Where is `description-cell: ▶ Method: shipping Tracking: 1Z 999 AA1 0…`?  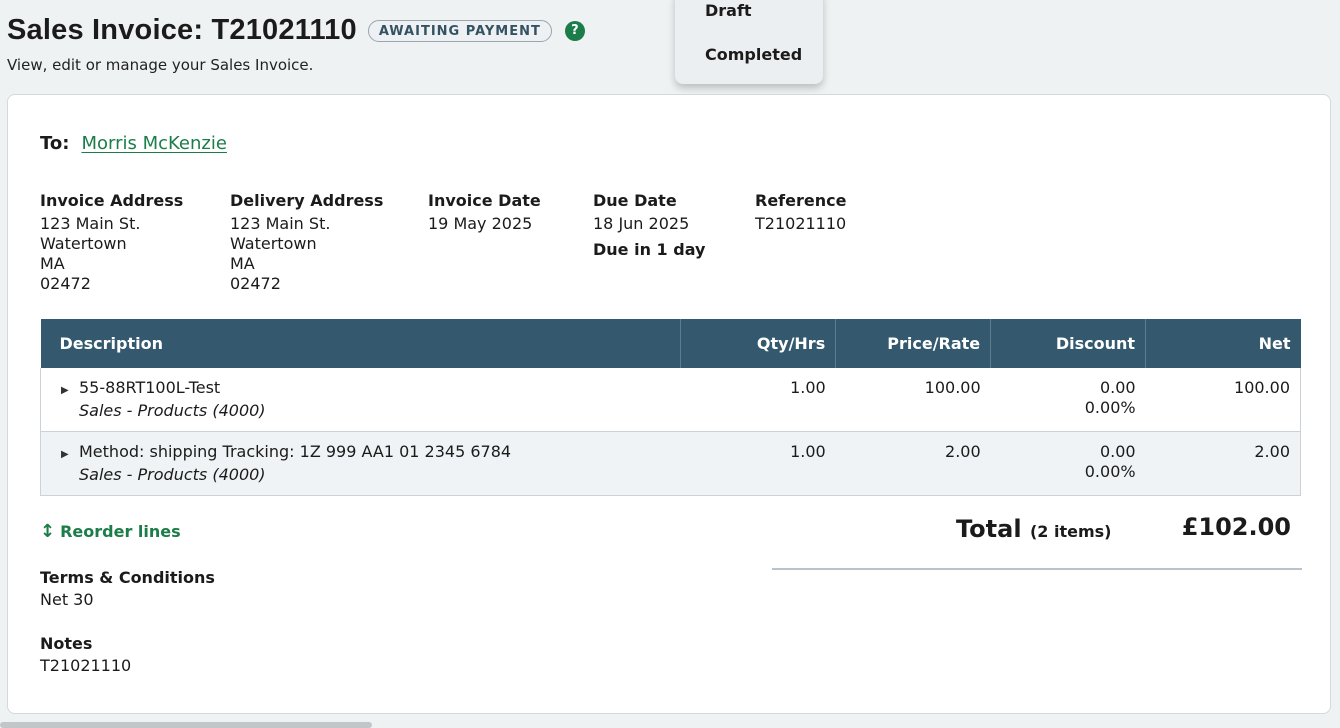 description-cell: ▶ Method: shipping Tracking: 1Z 999 AA1 0… is located at coordinates (361, 464).